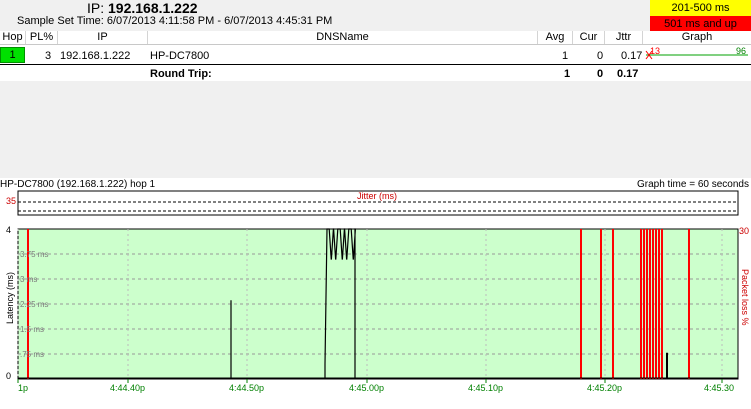 This screenshot has height=409, width=751. I want to click on col-jttr: Jttr, so click(624, 37).